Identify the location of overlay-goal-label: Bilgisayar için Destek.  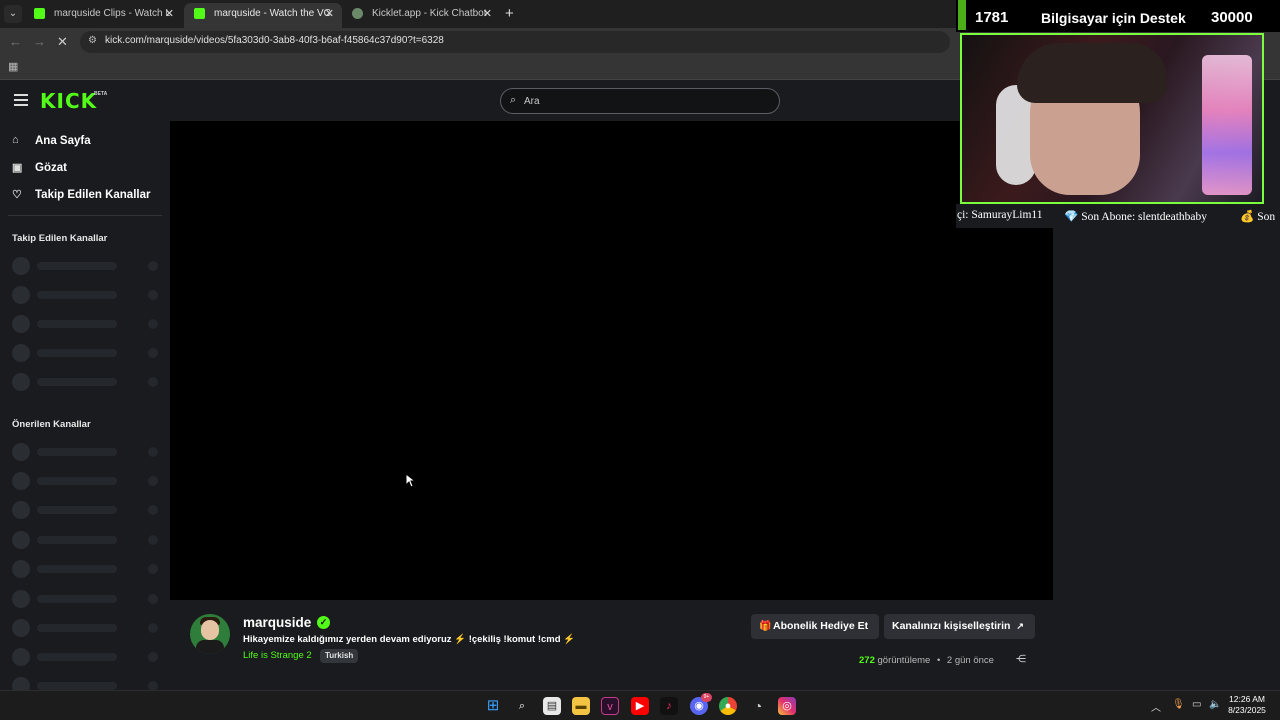
(1113, 18).